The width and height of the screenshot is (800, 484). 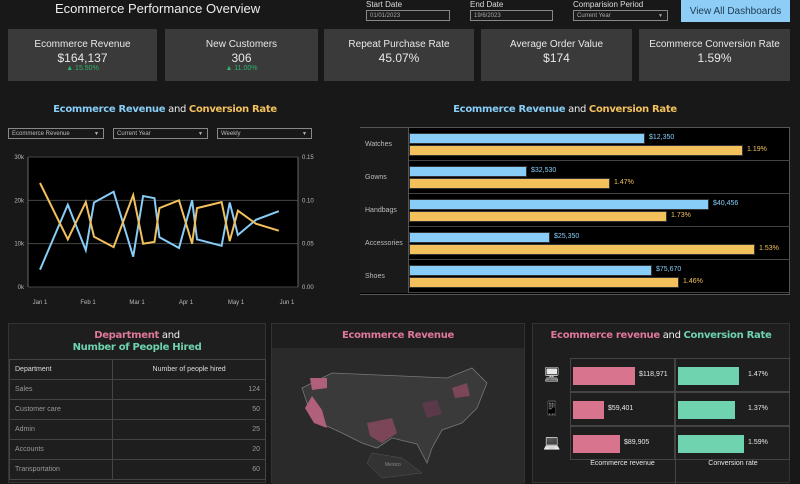 I want to click on desktop-icon: 🖥, so click(x=552, y=374).